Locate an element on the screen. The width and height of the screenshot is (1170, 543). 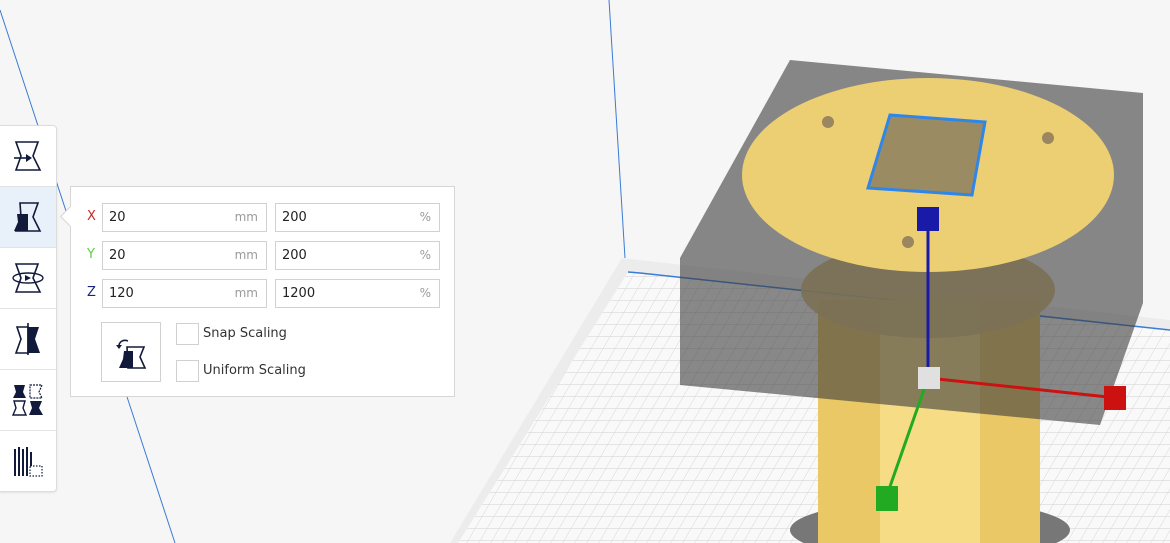
z-mm-input: 120 mm is located at coordinates (184, 293).